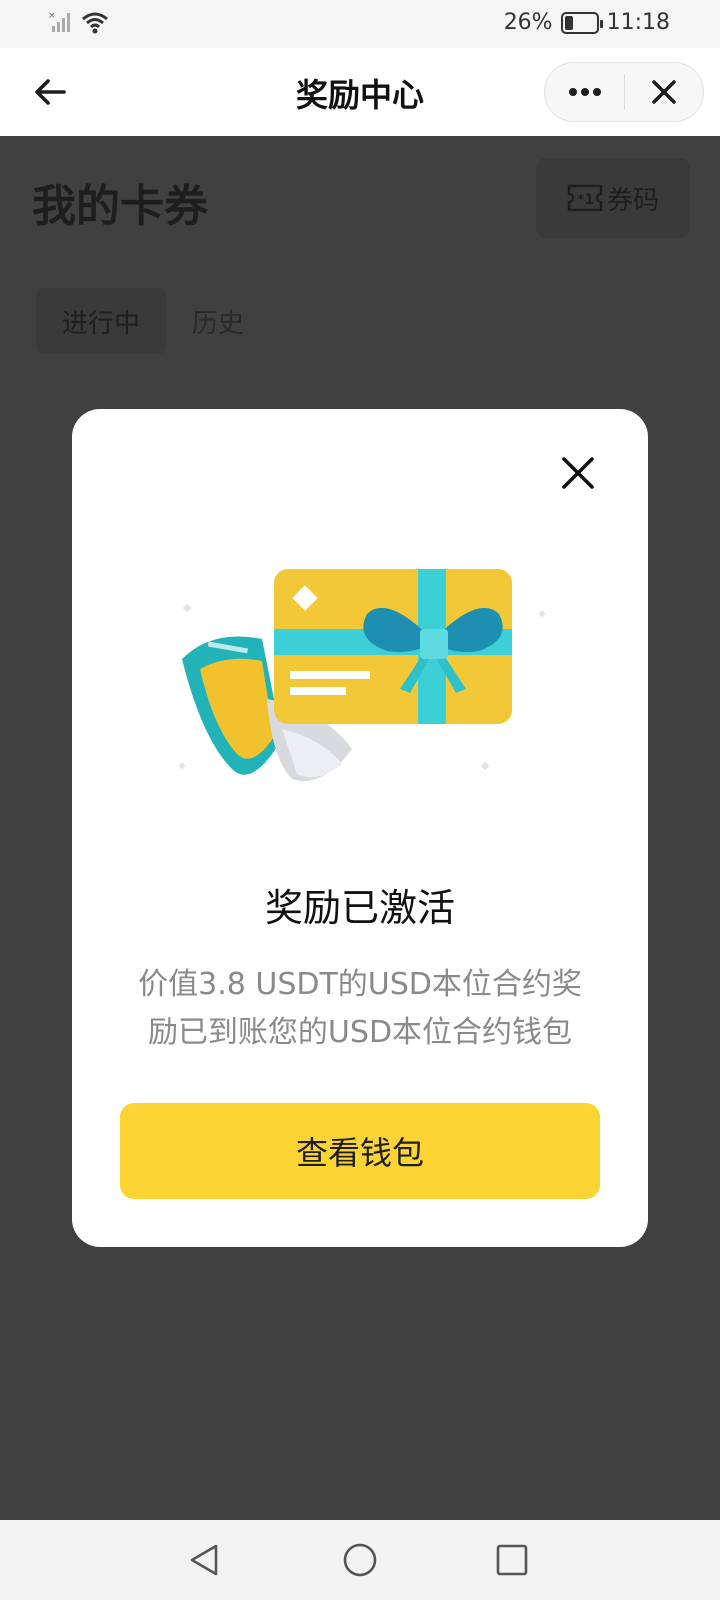 The width and height of the screenshot is (720, 1600). What do you see at coordinates (638, 22) in the screenshot?
I see `clock: 11:18` at bounding box center [638, 22].